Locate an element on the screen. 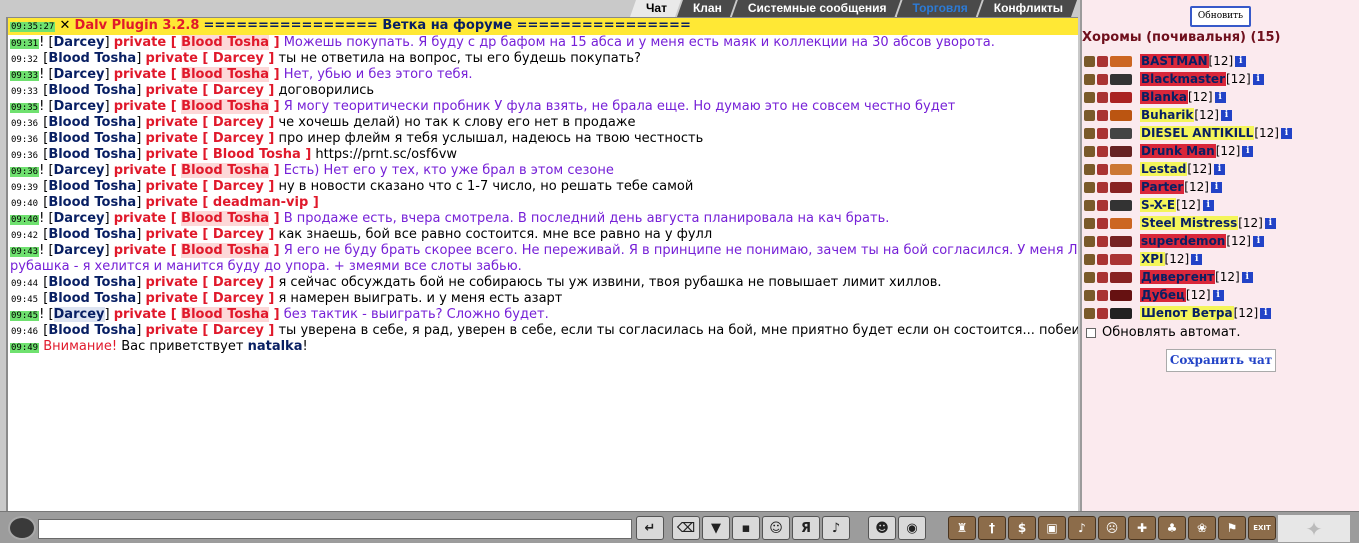 The width and height of the screenshot is (1359, 543). translit-icon: Я is located at coordinates (806, 528).